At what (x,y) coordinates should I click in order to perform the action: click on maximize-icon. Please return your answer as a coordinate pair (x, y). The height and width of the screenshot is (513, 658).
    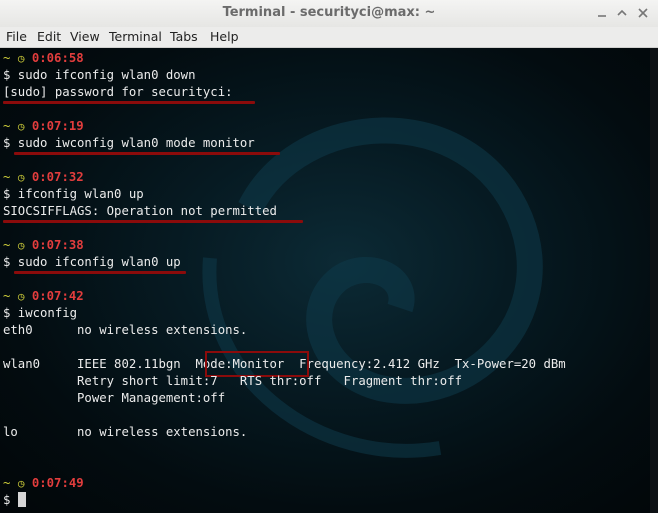
    Looking at the image, I should click on (622, 13).